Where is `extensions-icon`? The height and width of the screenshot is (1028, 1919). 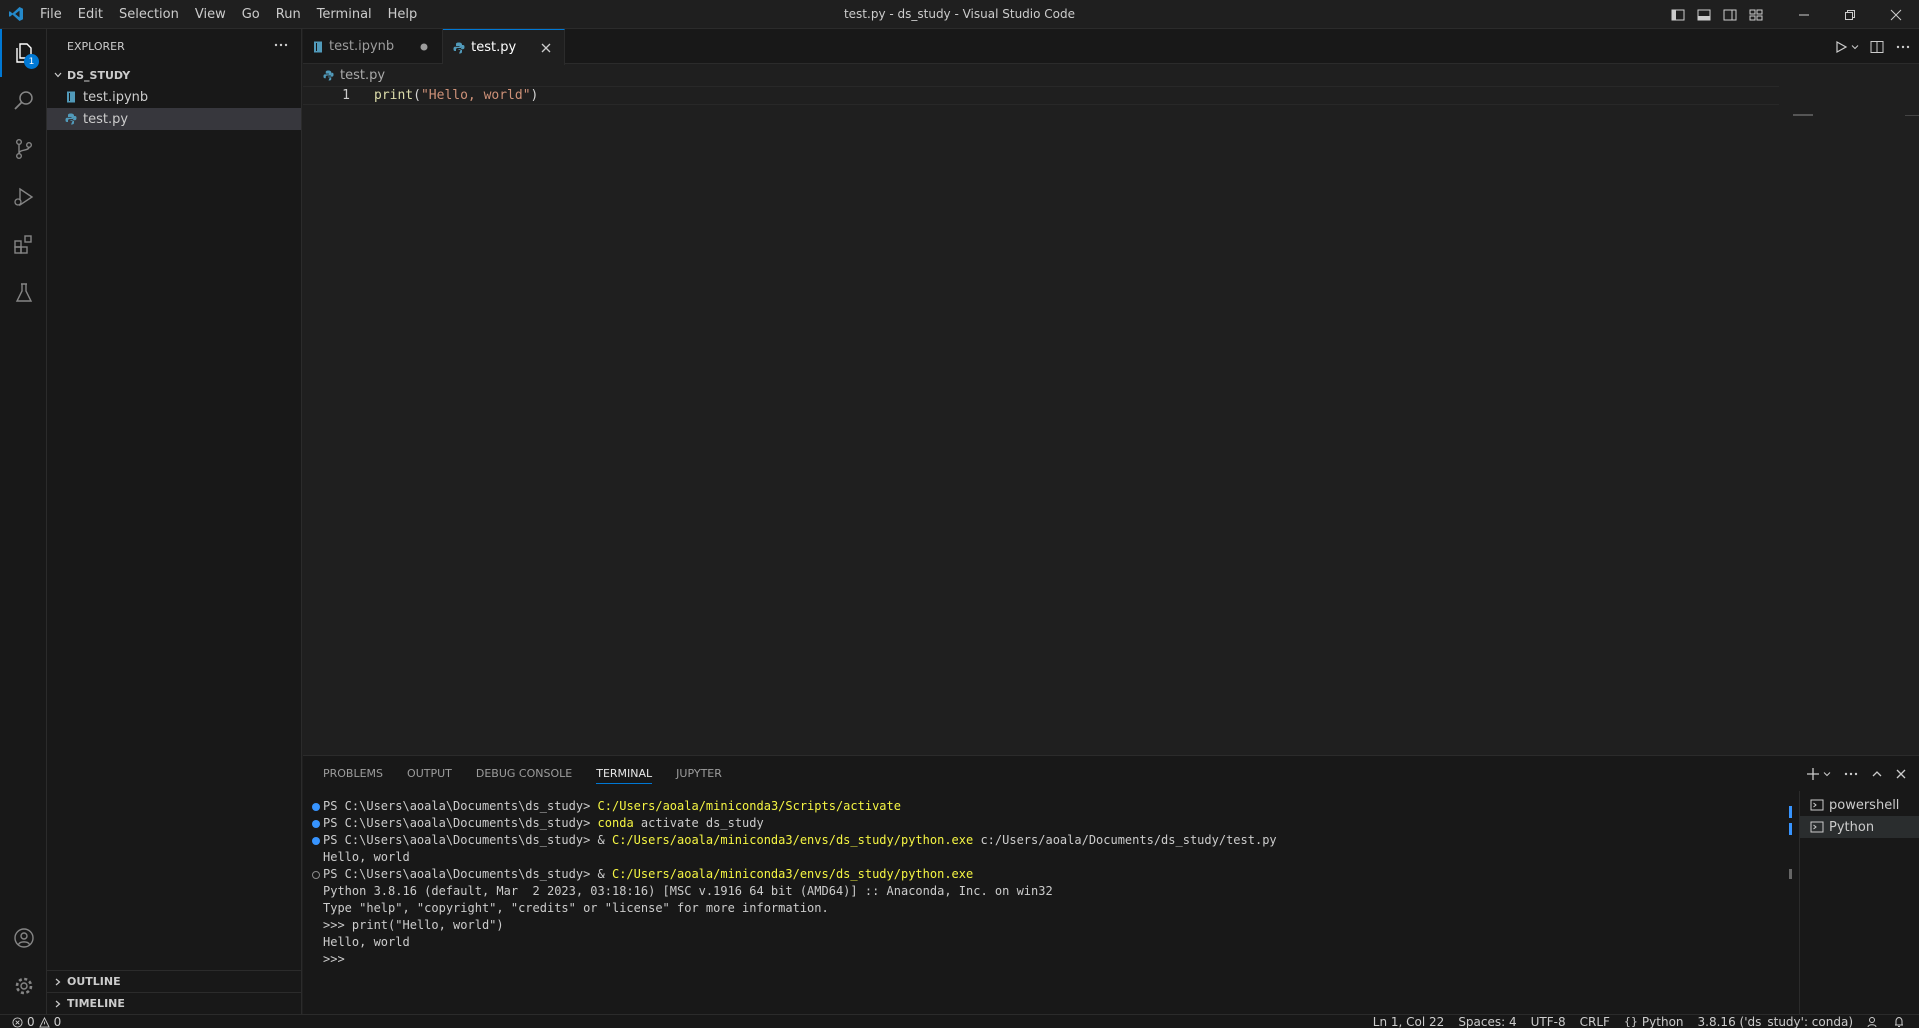
extensions-icon is located at coordinates (23, 245).